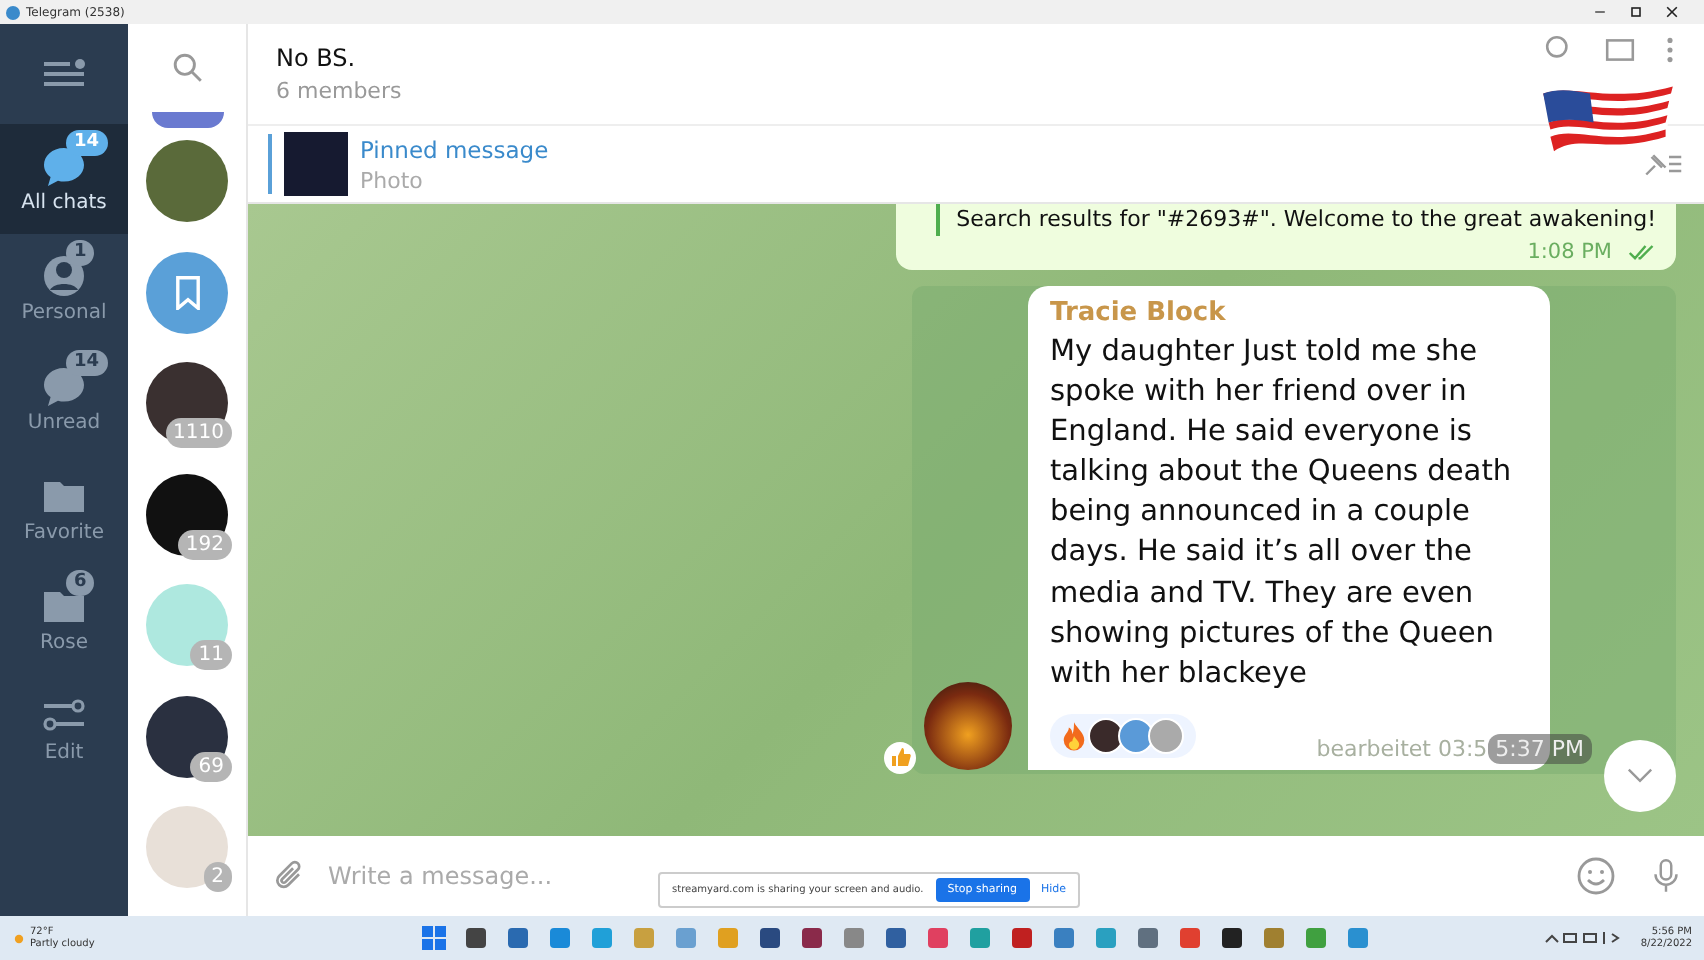 The image size is (1704, 960). What do you see at coordinates (1282, 514) in the screenshot?
I see `message-text: My daughter Just told me she spoke with her friend over in England. He said everyone is talking about the Queens death being announced in a couple days. He said it’s all over the media and TV. They are even showing pictures of the Queen with her blackeye` at bounding box center [1282, 514].